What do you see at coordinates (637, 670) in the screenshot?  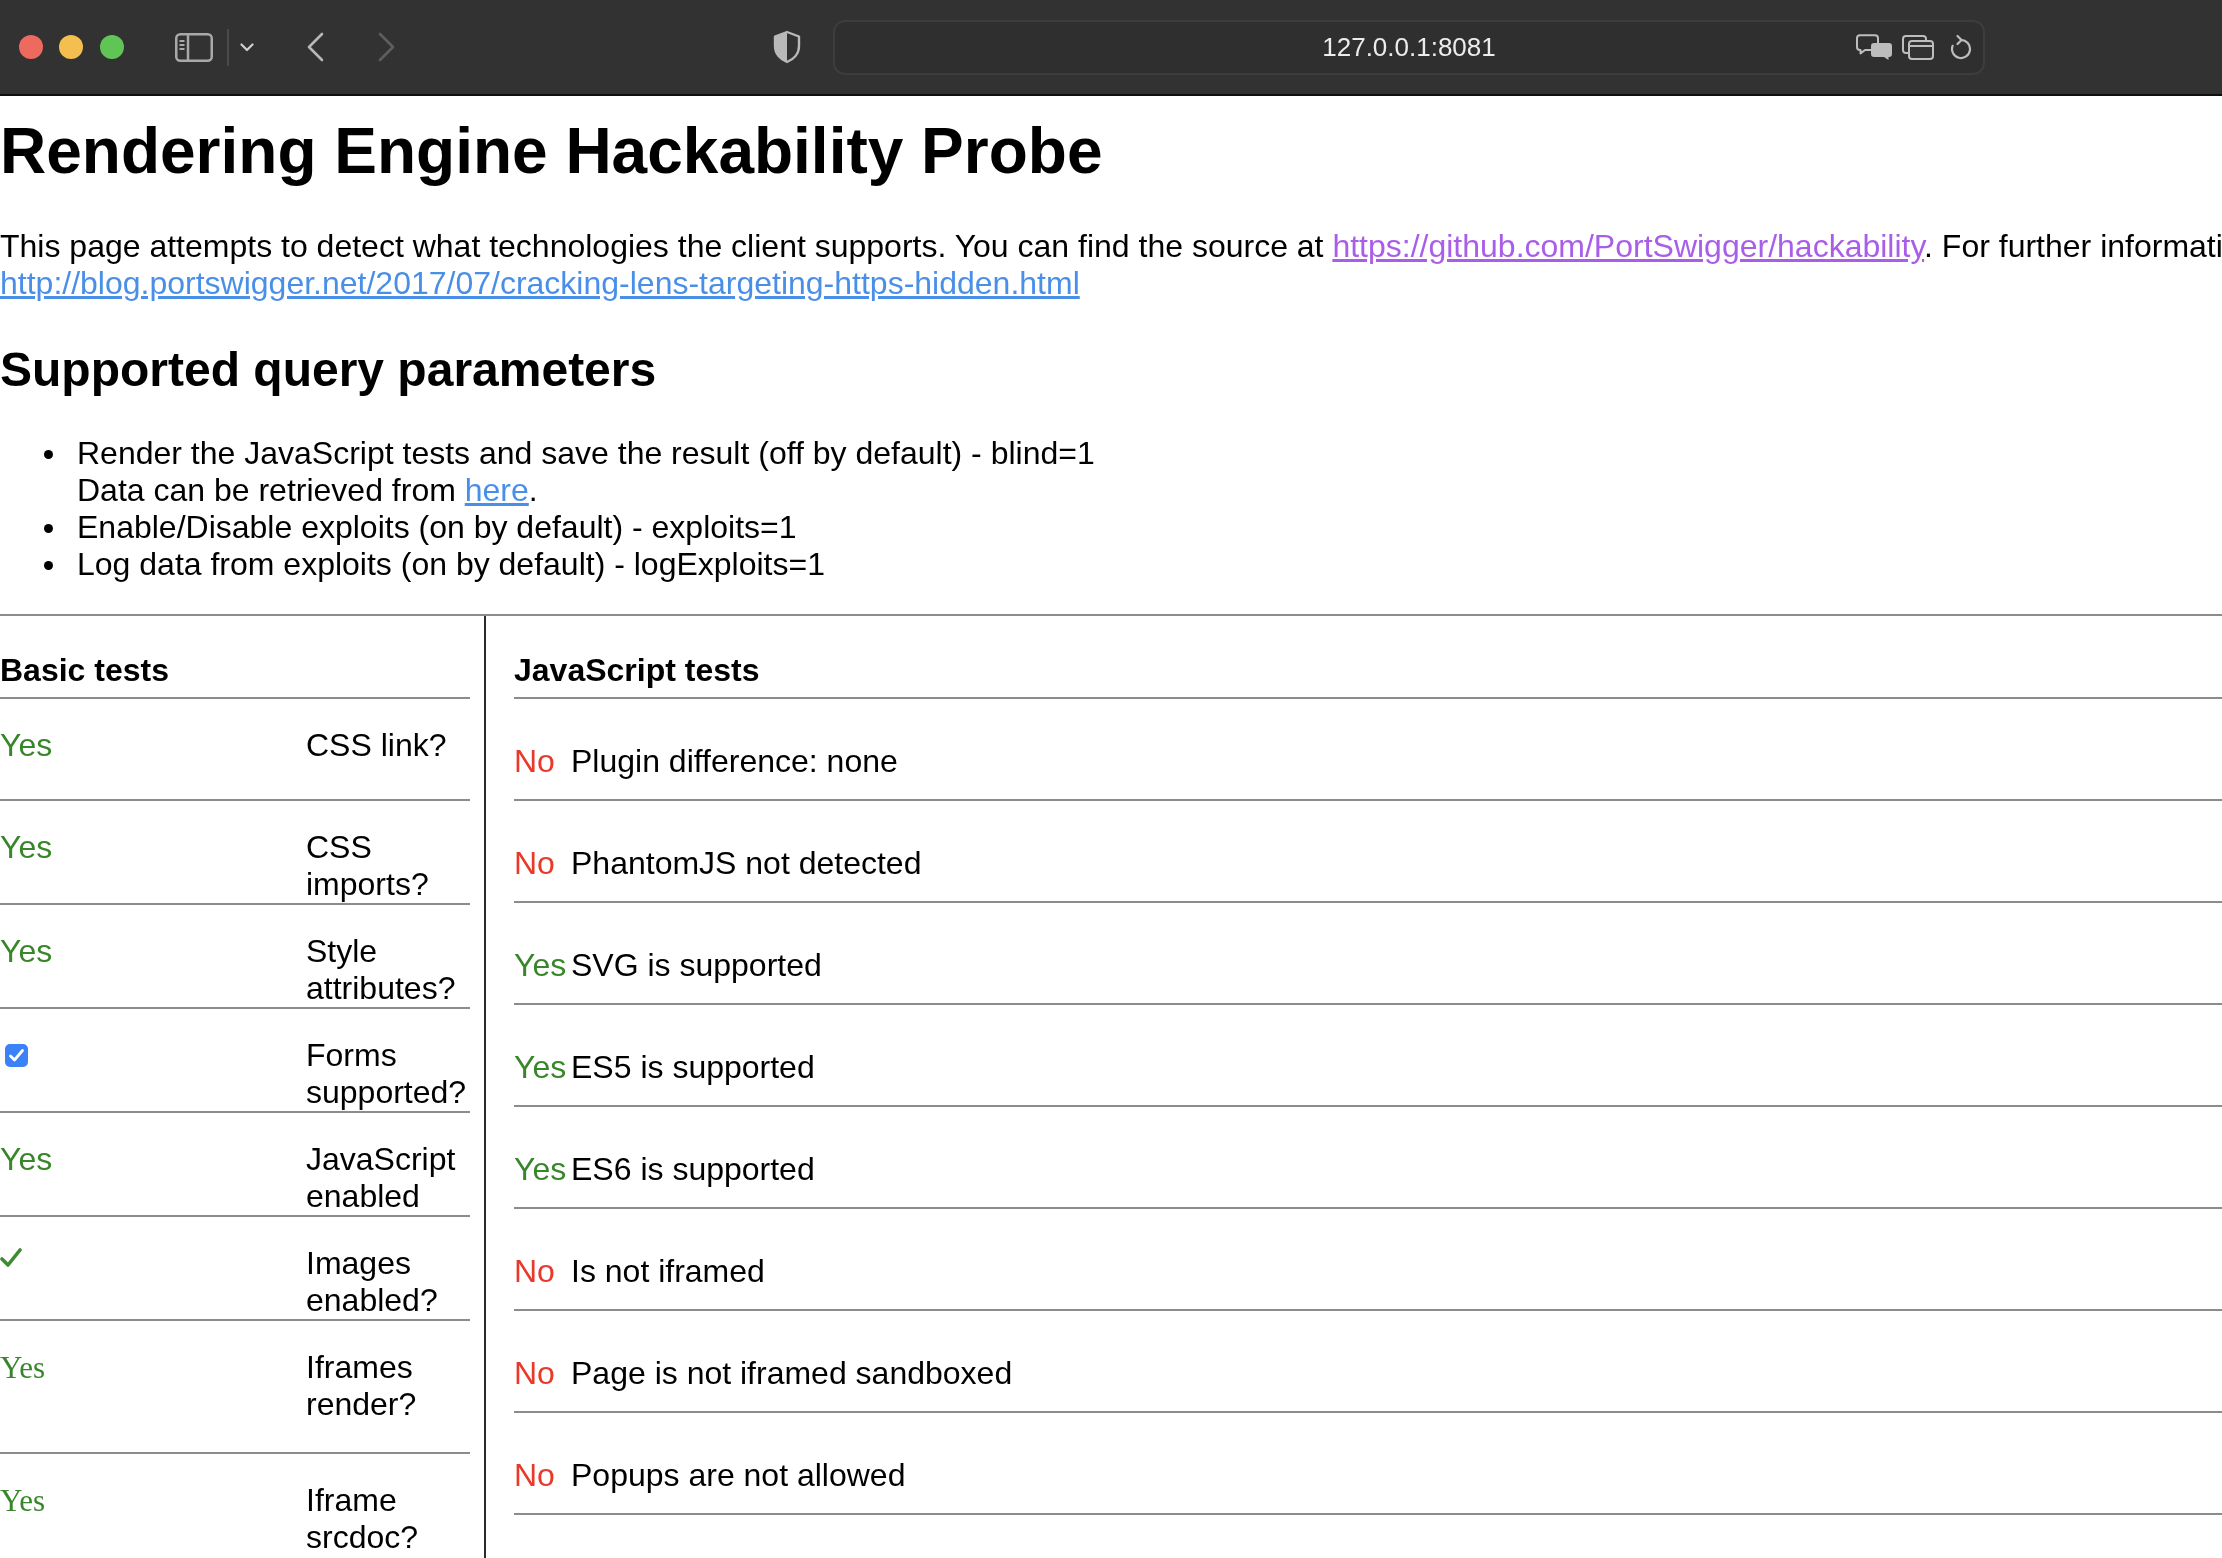 I see `table-heading: JavaScript tests` at bounding box center [637, 670].